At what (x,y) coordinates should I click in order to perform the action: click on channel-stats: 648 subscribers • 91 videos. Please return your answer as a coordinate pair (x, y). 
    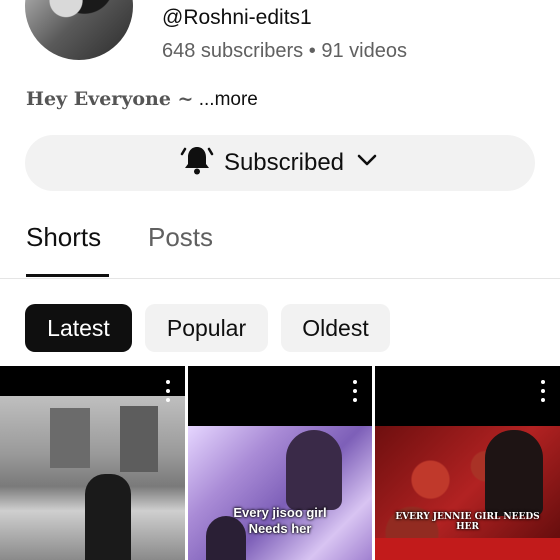
    Looking at the image, I should click on (284, 51).